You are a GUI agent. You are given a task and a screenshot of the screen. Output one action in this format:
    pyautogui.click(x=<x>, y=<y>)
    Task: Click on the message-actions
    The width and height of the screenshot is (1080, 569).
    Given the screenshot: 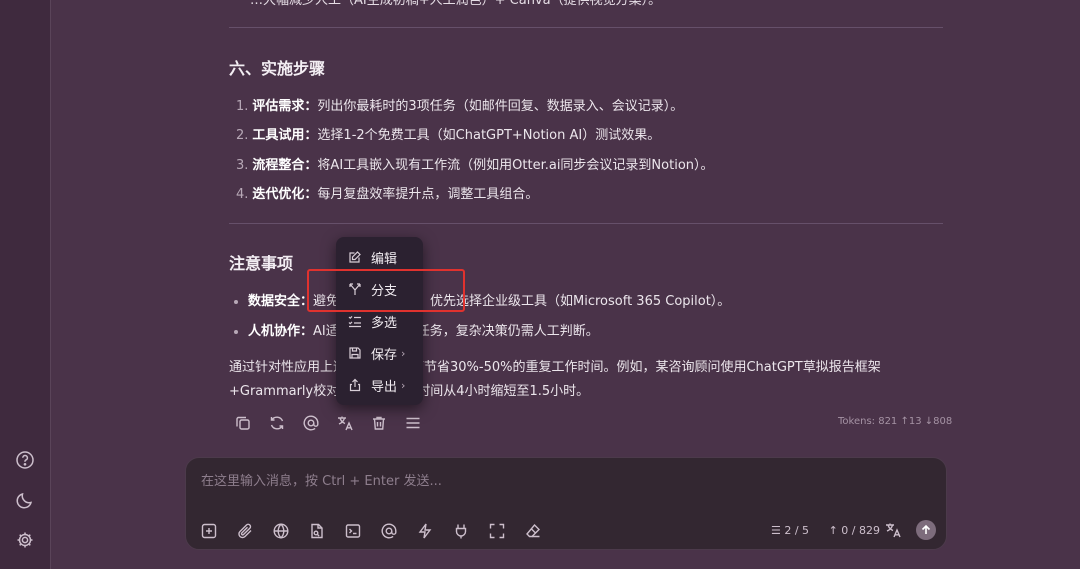 What is the action you would take?
    pyautogui.click(x=328, y=423)
    